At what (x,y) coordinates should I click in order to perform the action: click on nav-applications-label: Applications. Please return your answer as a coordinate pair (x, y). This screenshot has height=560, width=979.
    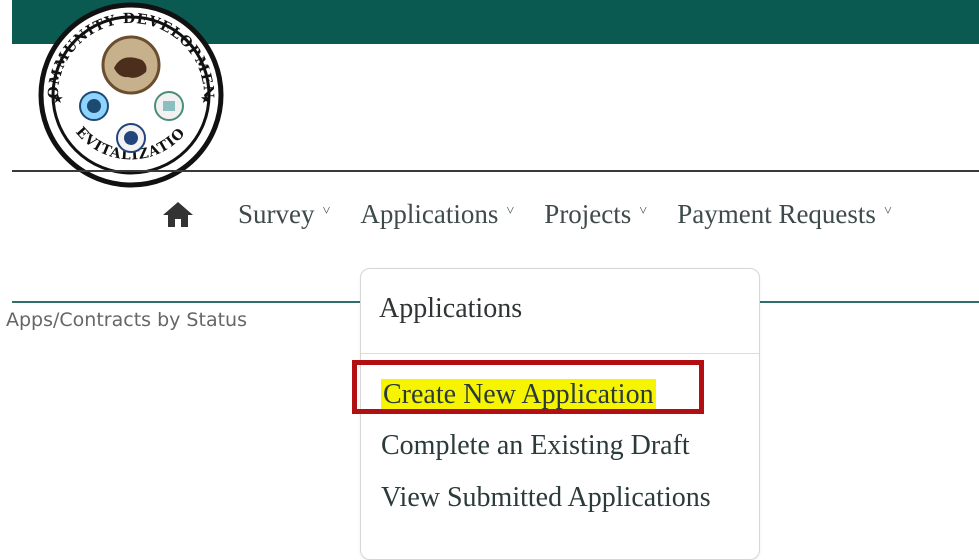
    Looking at the image, I should click on (429, 213).